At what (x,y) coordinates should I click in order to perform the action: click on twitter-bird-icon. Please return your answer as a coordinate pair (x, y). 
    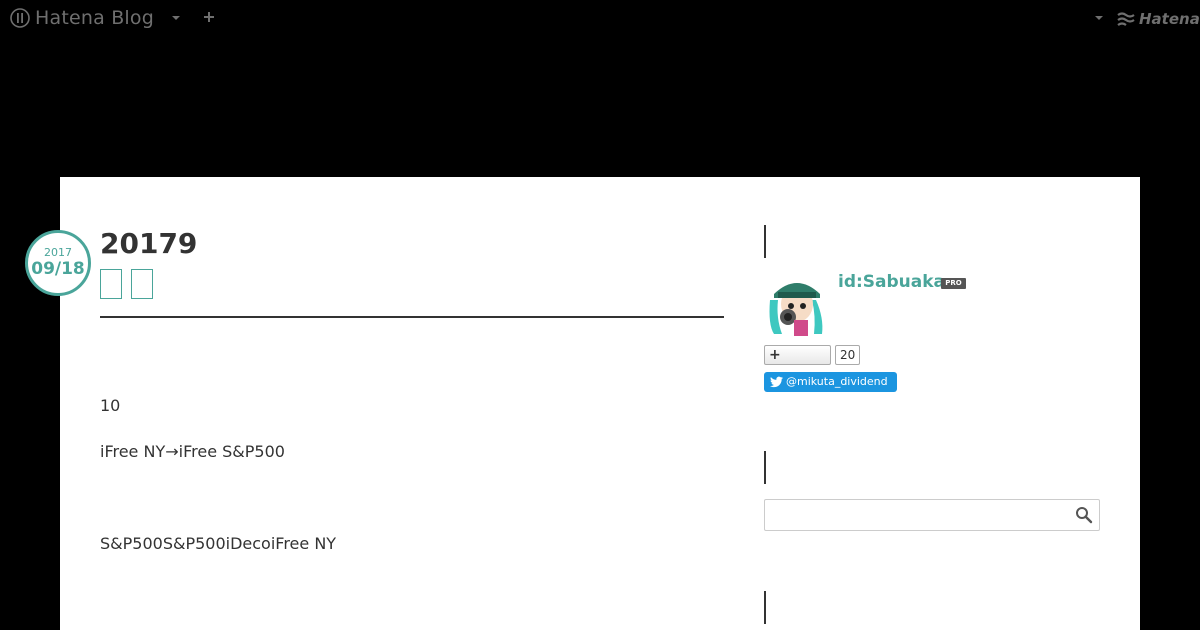
    Looking at the image, I should click on (776, 382).